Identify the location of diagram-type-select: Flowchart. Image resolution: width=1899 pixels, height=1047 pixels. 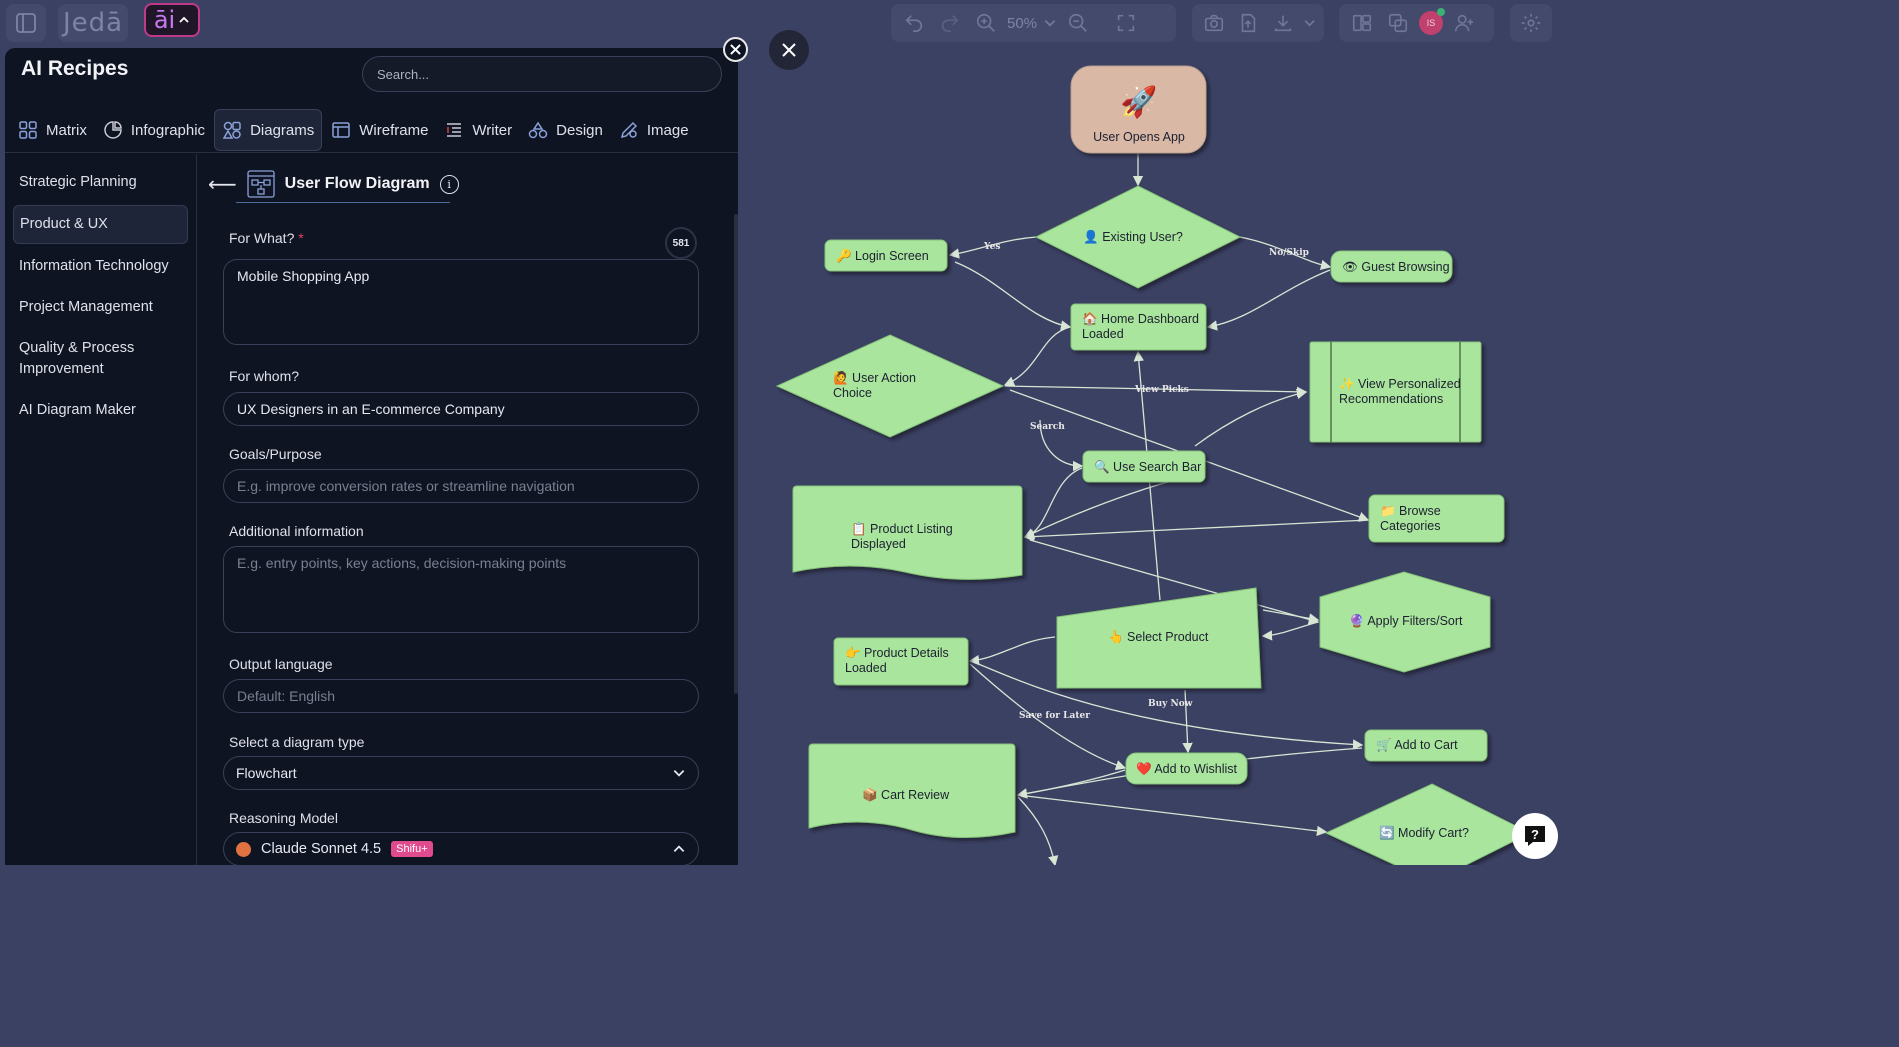
(461, 773).